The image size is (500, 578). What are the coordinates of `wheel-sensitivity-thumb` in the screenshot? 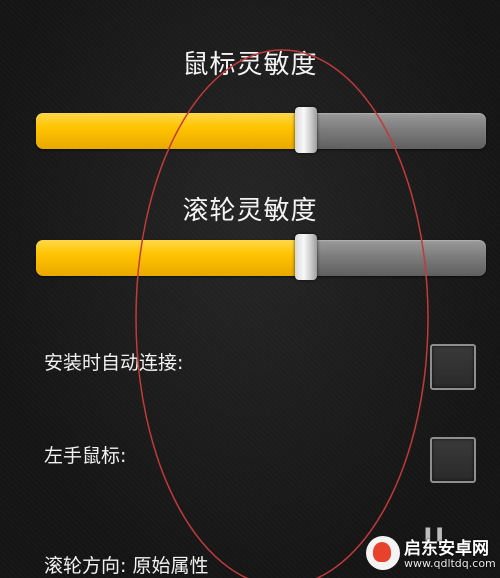 It's located at (306, 257).